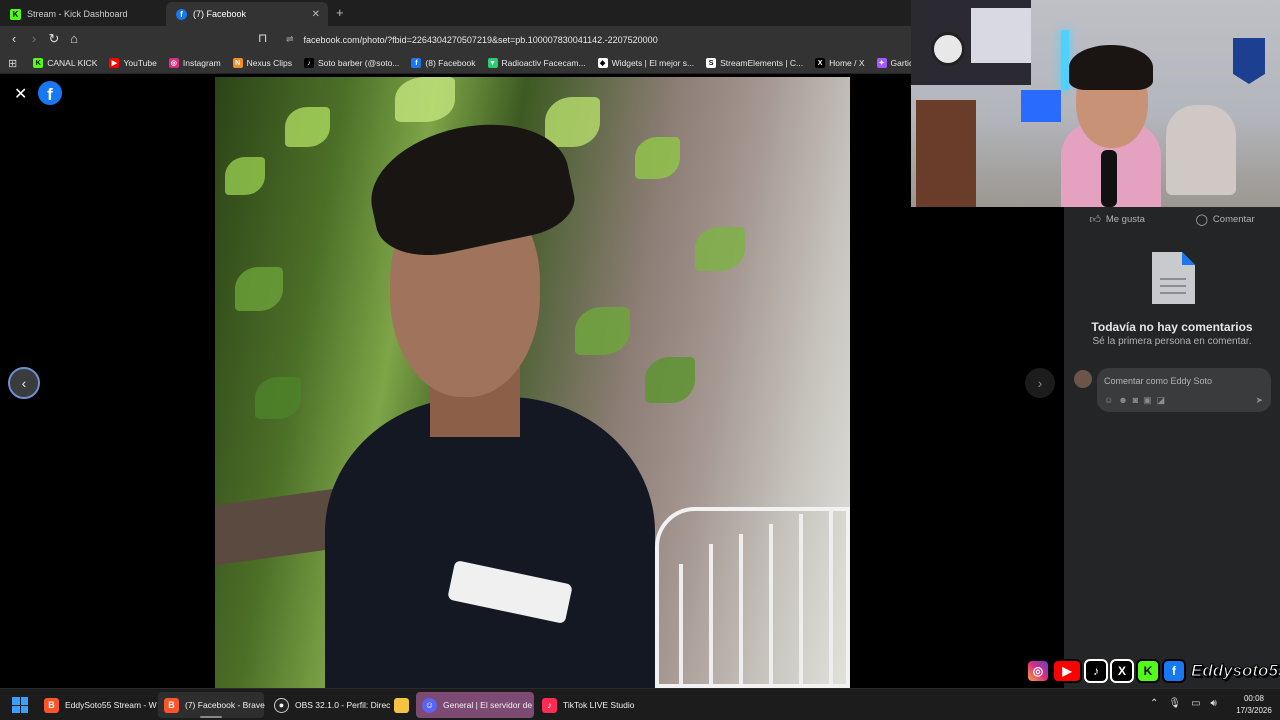 Image resolution: width=1280 pixels, height=720 pixels. I want to click on emoji-icon: ☻, so click(1122, 400).